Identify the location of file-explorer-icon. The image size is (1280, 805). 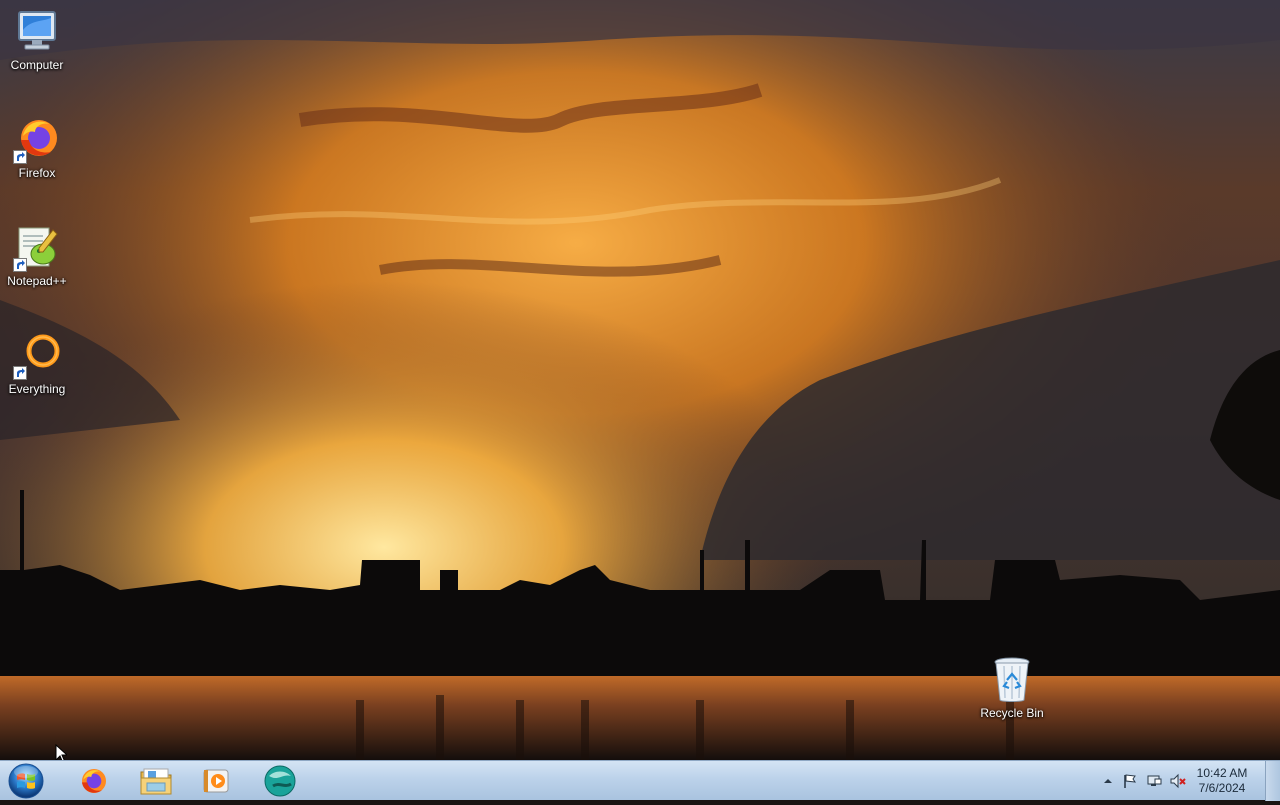
(156, 781).